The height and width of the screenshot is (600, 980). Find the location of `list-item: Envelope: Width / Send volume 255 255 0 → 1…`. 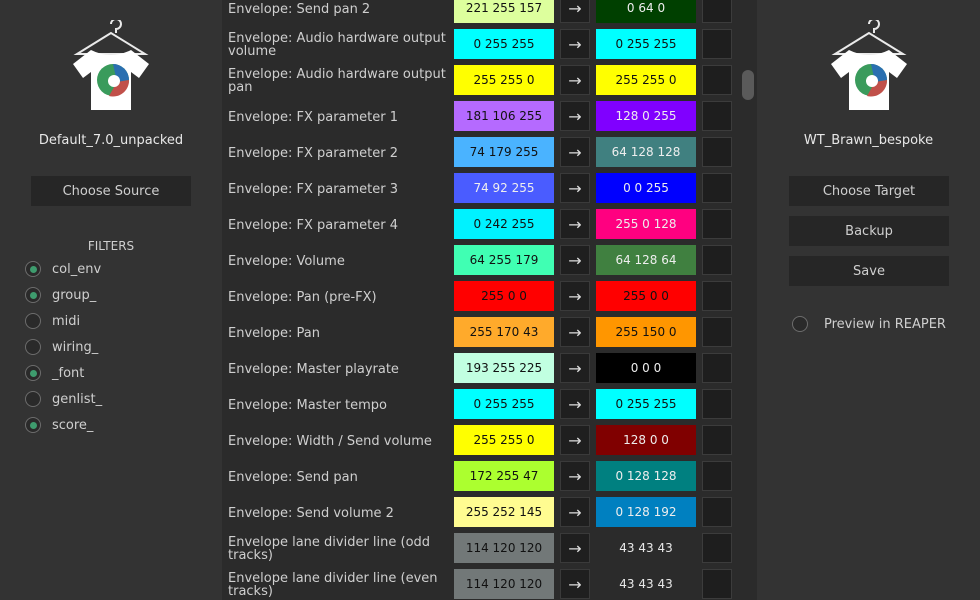

list-item: Envelope: Width / Send volume 255 255 0 → 1… is located at coordinates (489, 443).